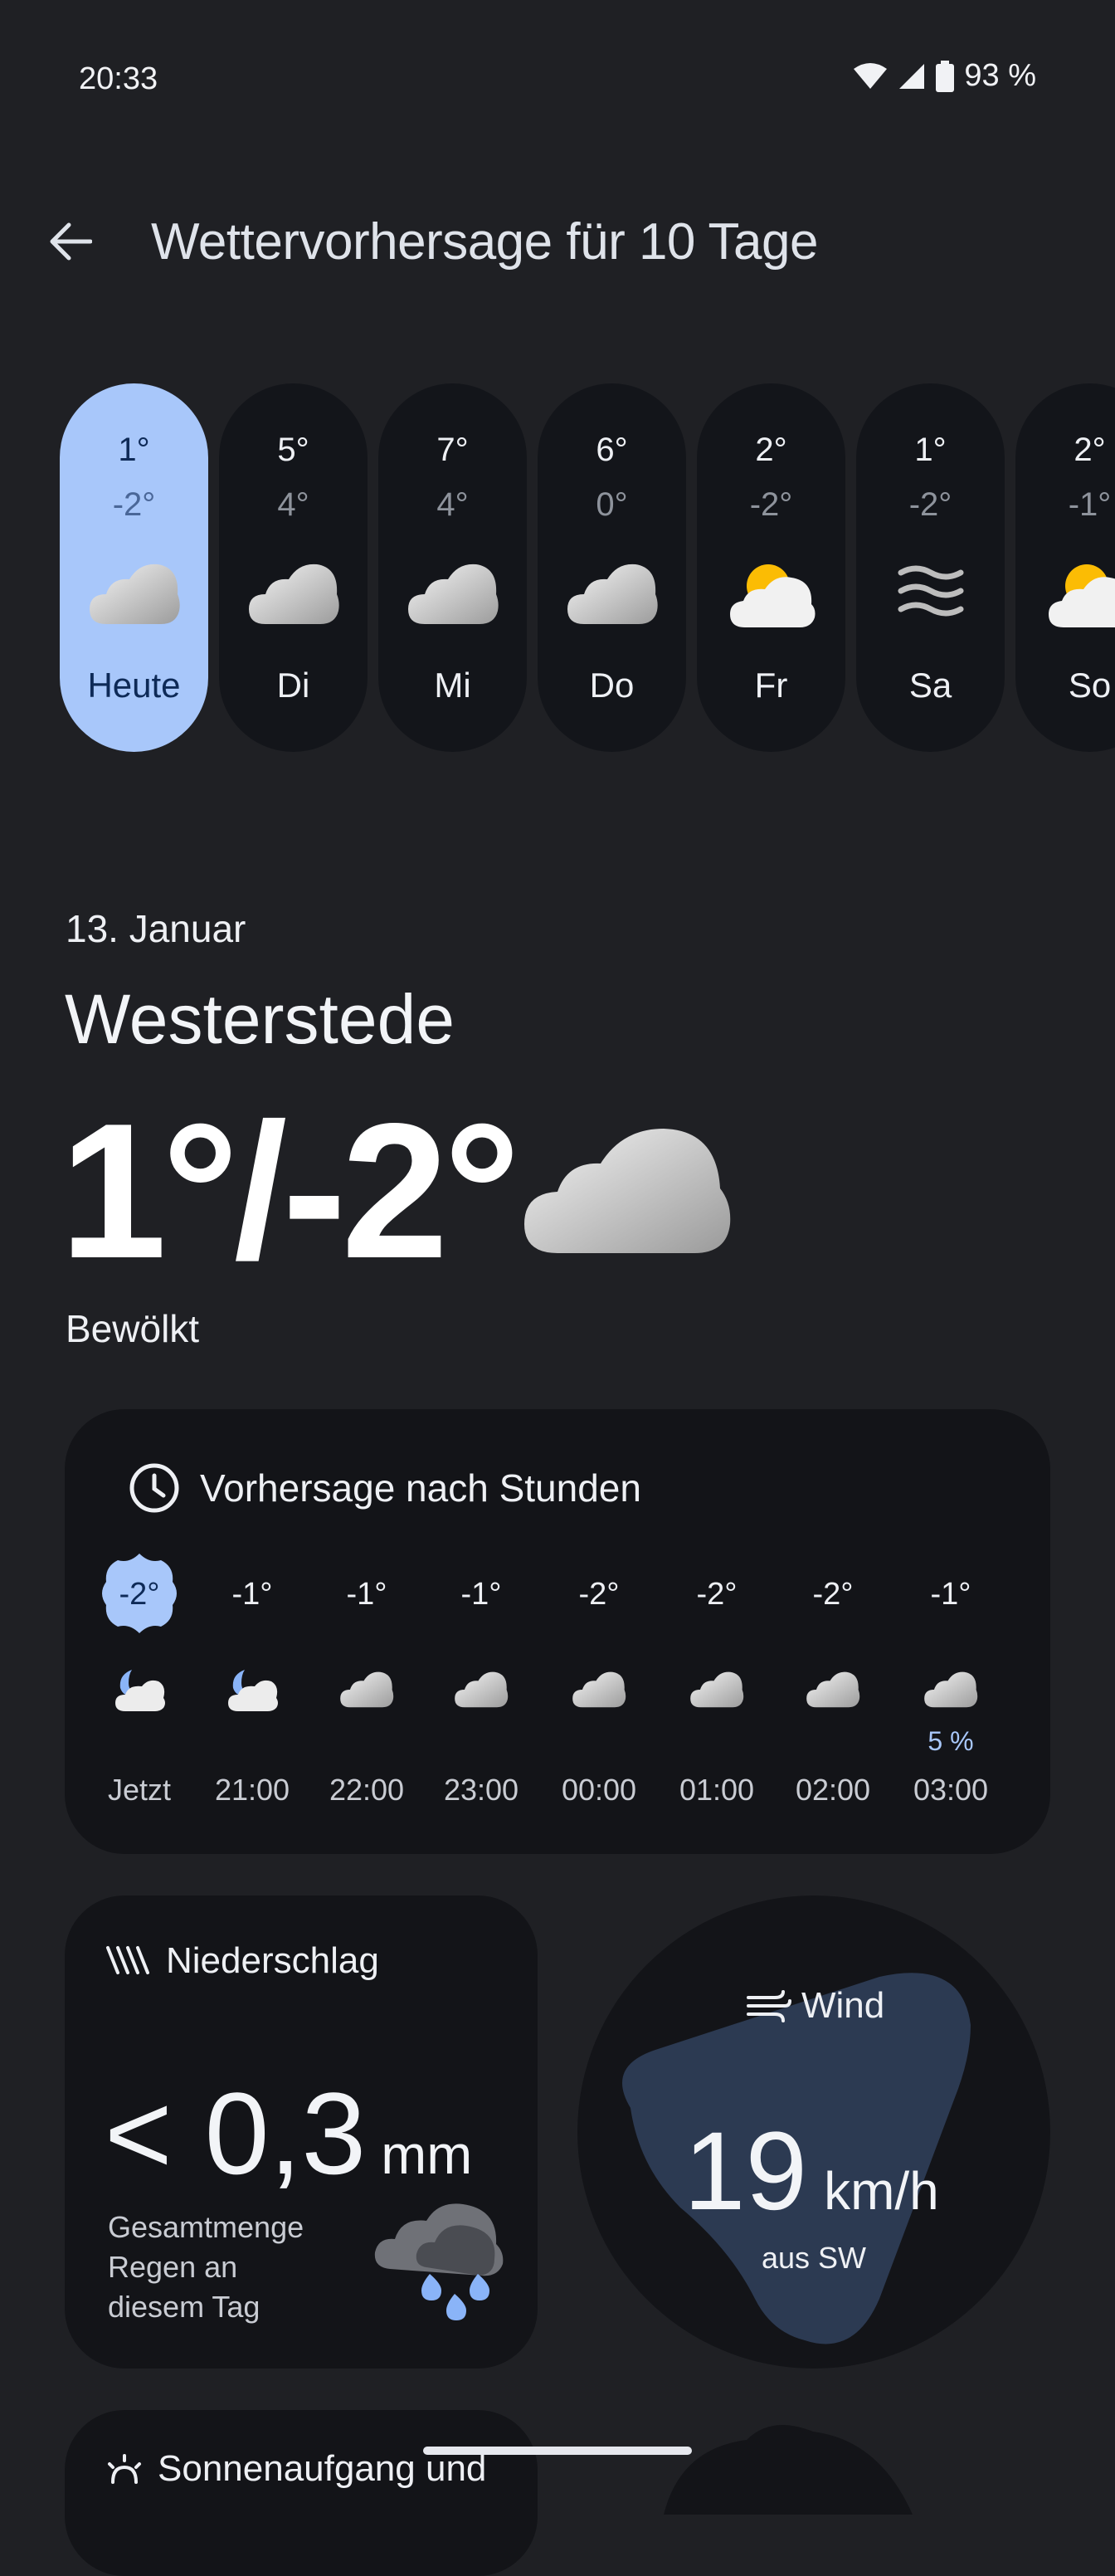 The height and width of the screenshot is (2576, 1115). Describe the element at coordinates (452, 686) in the screenshot. I see `day-label: Mi` at that location.